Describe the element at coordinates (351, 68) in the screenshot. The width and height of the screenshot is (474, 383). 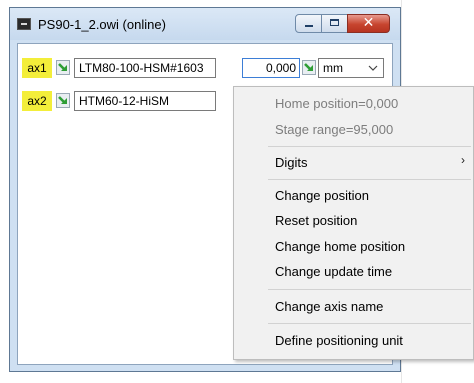
I see `unit-select: mm` at that location.